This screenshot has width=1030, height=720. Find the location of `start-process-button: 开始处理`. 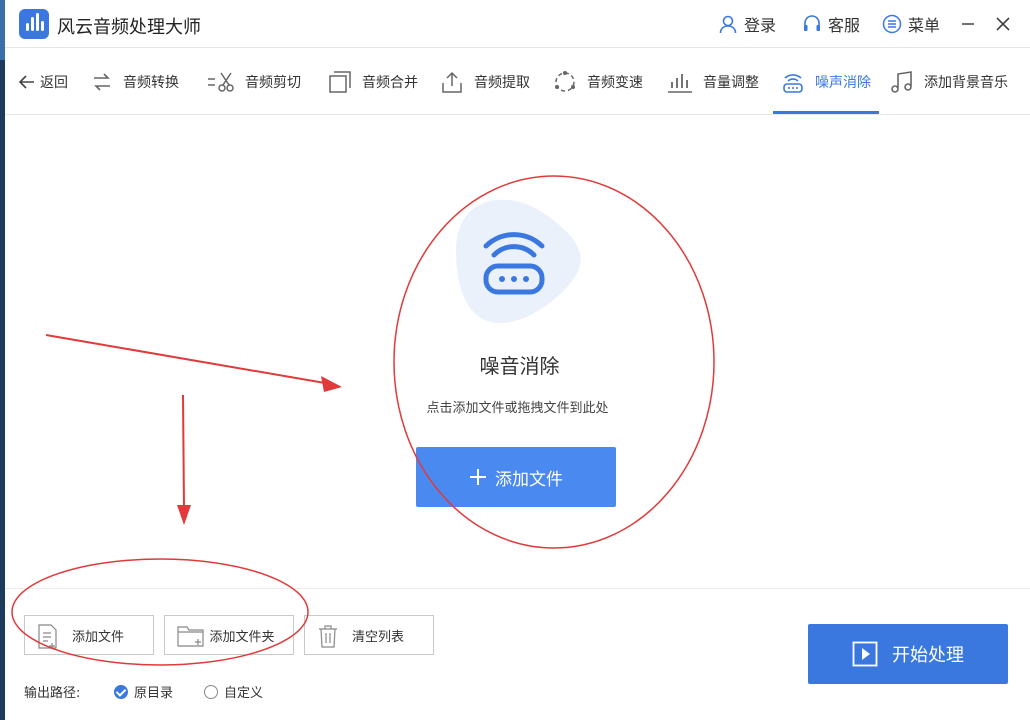

start-process-button: 开始处理 is located at coordinates (908, 654).